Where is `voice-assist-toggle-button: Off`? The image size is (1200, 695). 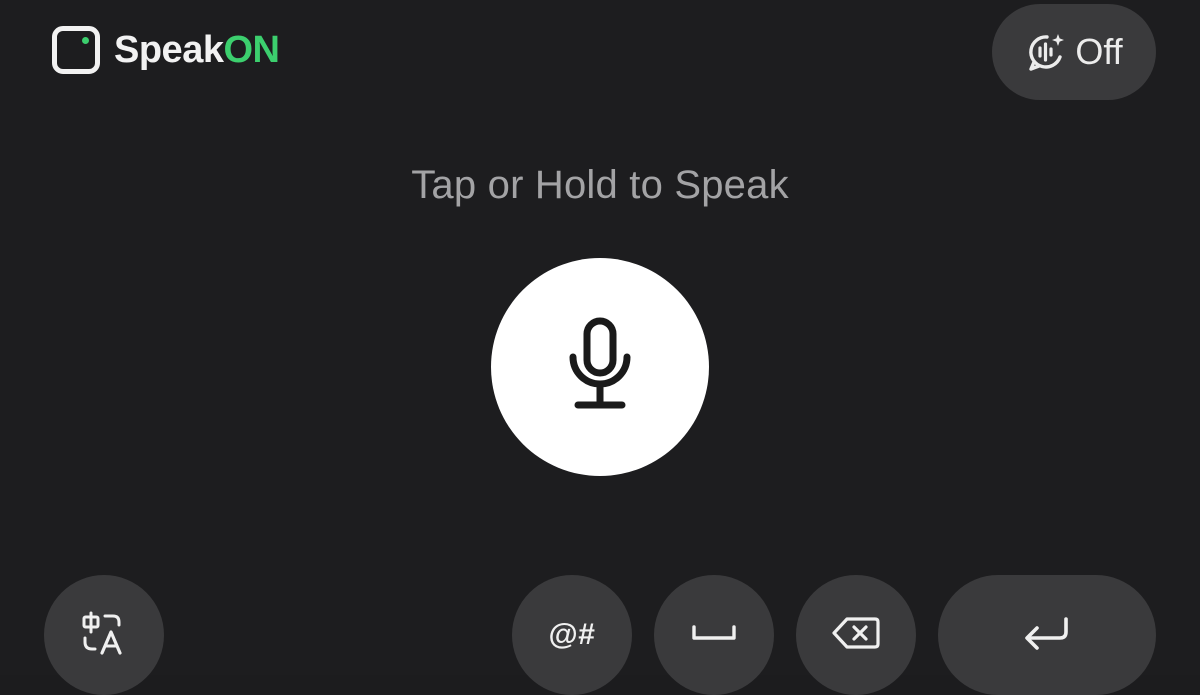 voice-assist-toggle-button: Off is located at coordinates (1074, 52).